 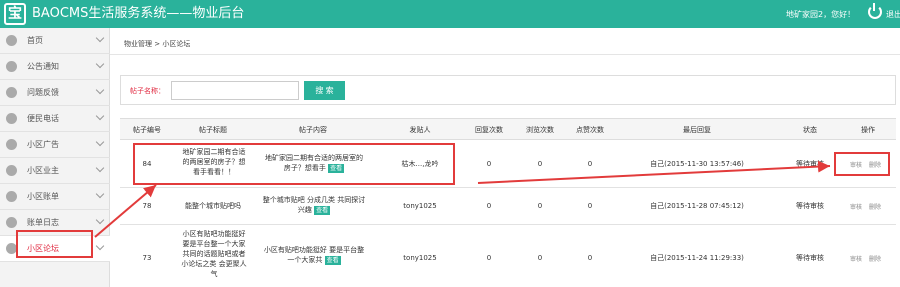 What do you see at coordinates (489, 206) in the screenshot?
I see `row2-replies: 0` at bounding box center [489, 206].